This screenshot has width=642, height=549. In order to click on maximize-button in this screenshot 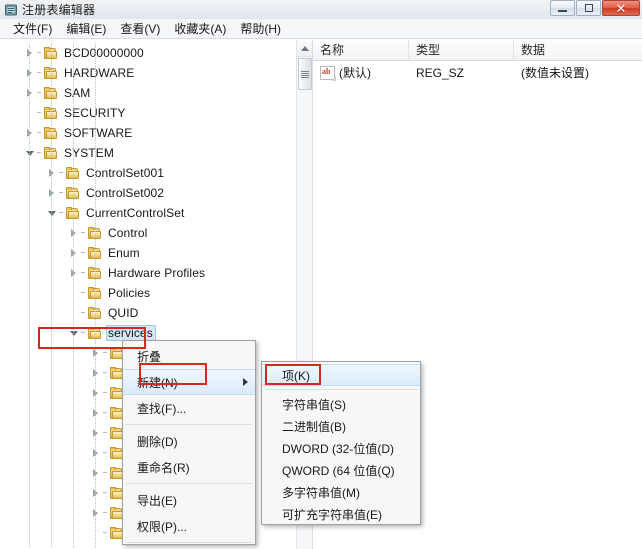, I will do `click(588, 8)`.